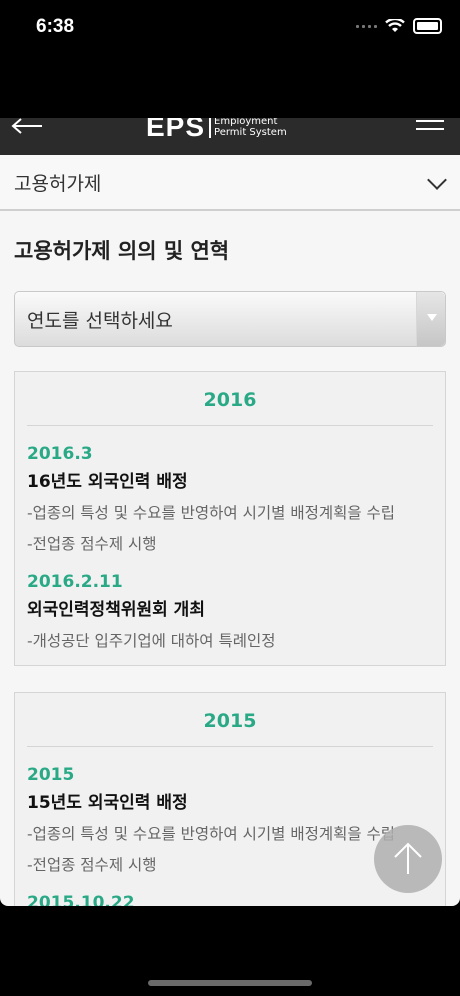  Describe the element at coordinates (395, 25) in the screenshot. I see `wifi-icon` at that location.